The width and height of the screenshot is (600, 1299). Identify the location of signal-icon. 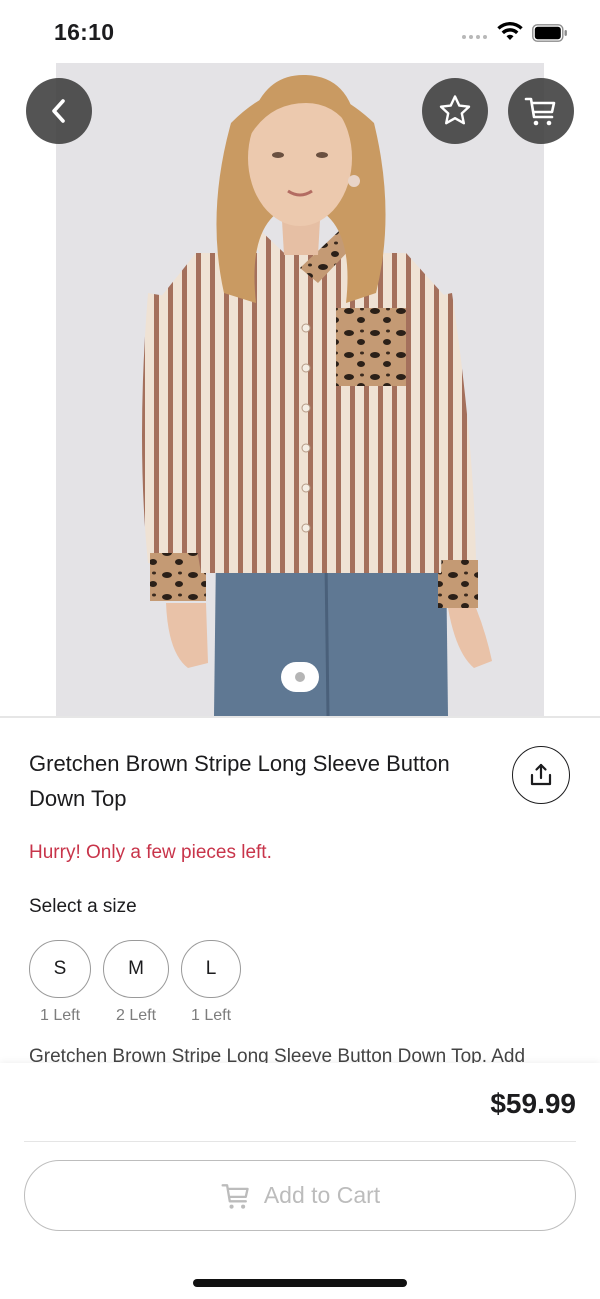
(474, 37).